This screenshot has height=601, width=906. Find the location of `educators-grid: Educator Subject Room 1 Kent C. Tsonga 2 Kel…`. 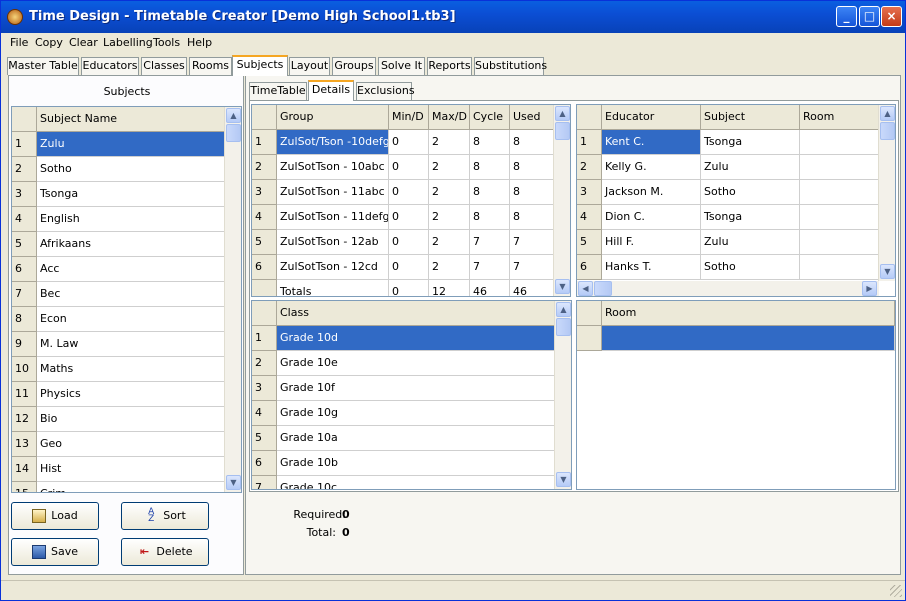

educators-grid: Educator Subject Room 1 Kent C. Tsonga 2 Kel… is located at coordinates (736, 200).